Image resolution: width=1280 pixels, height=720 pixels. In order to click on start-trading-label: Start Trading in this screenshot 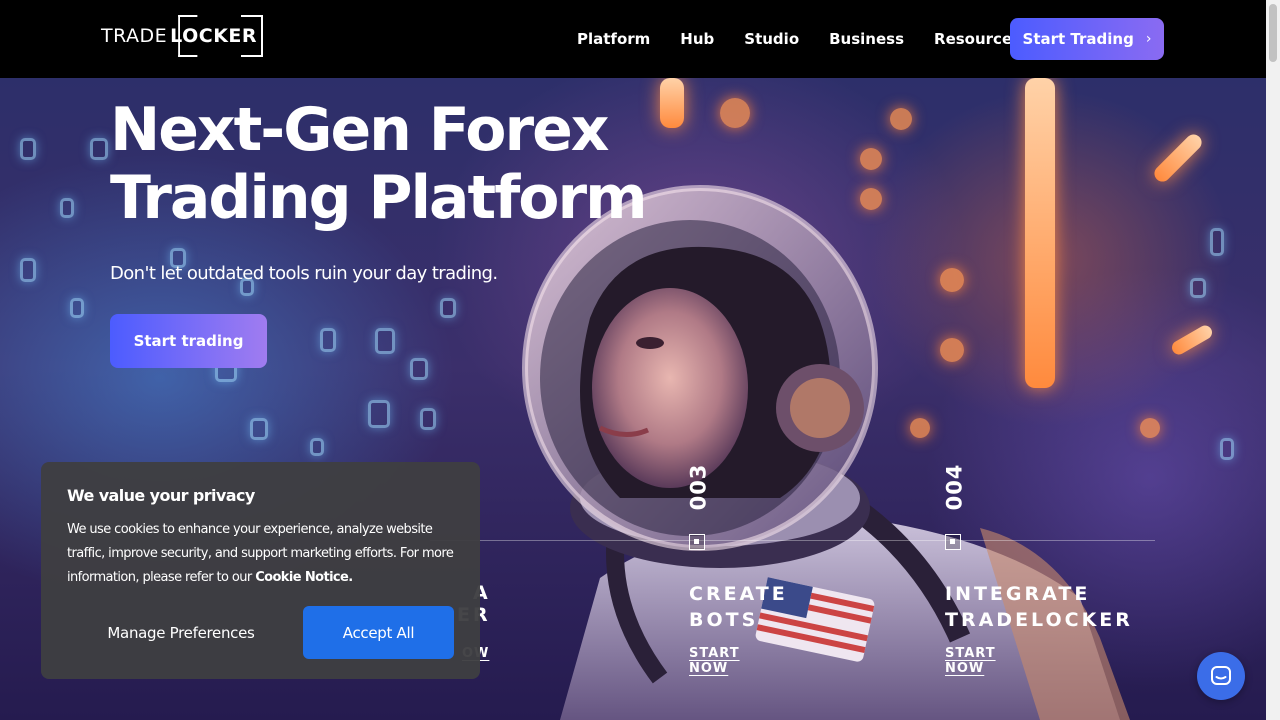, I will do `click(1078, 39)`.